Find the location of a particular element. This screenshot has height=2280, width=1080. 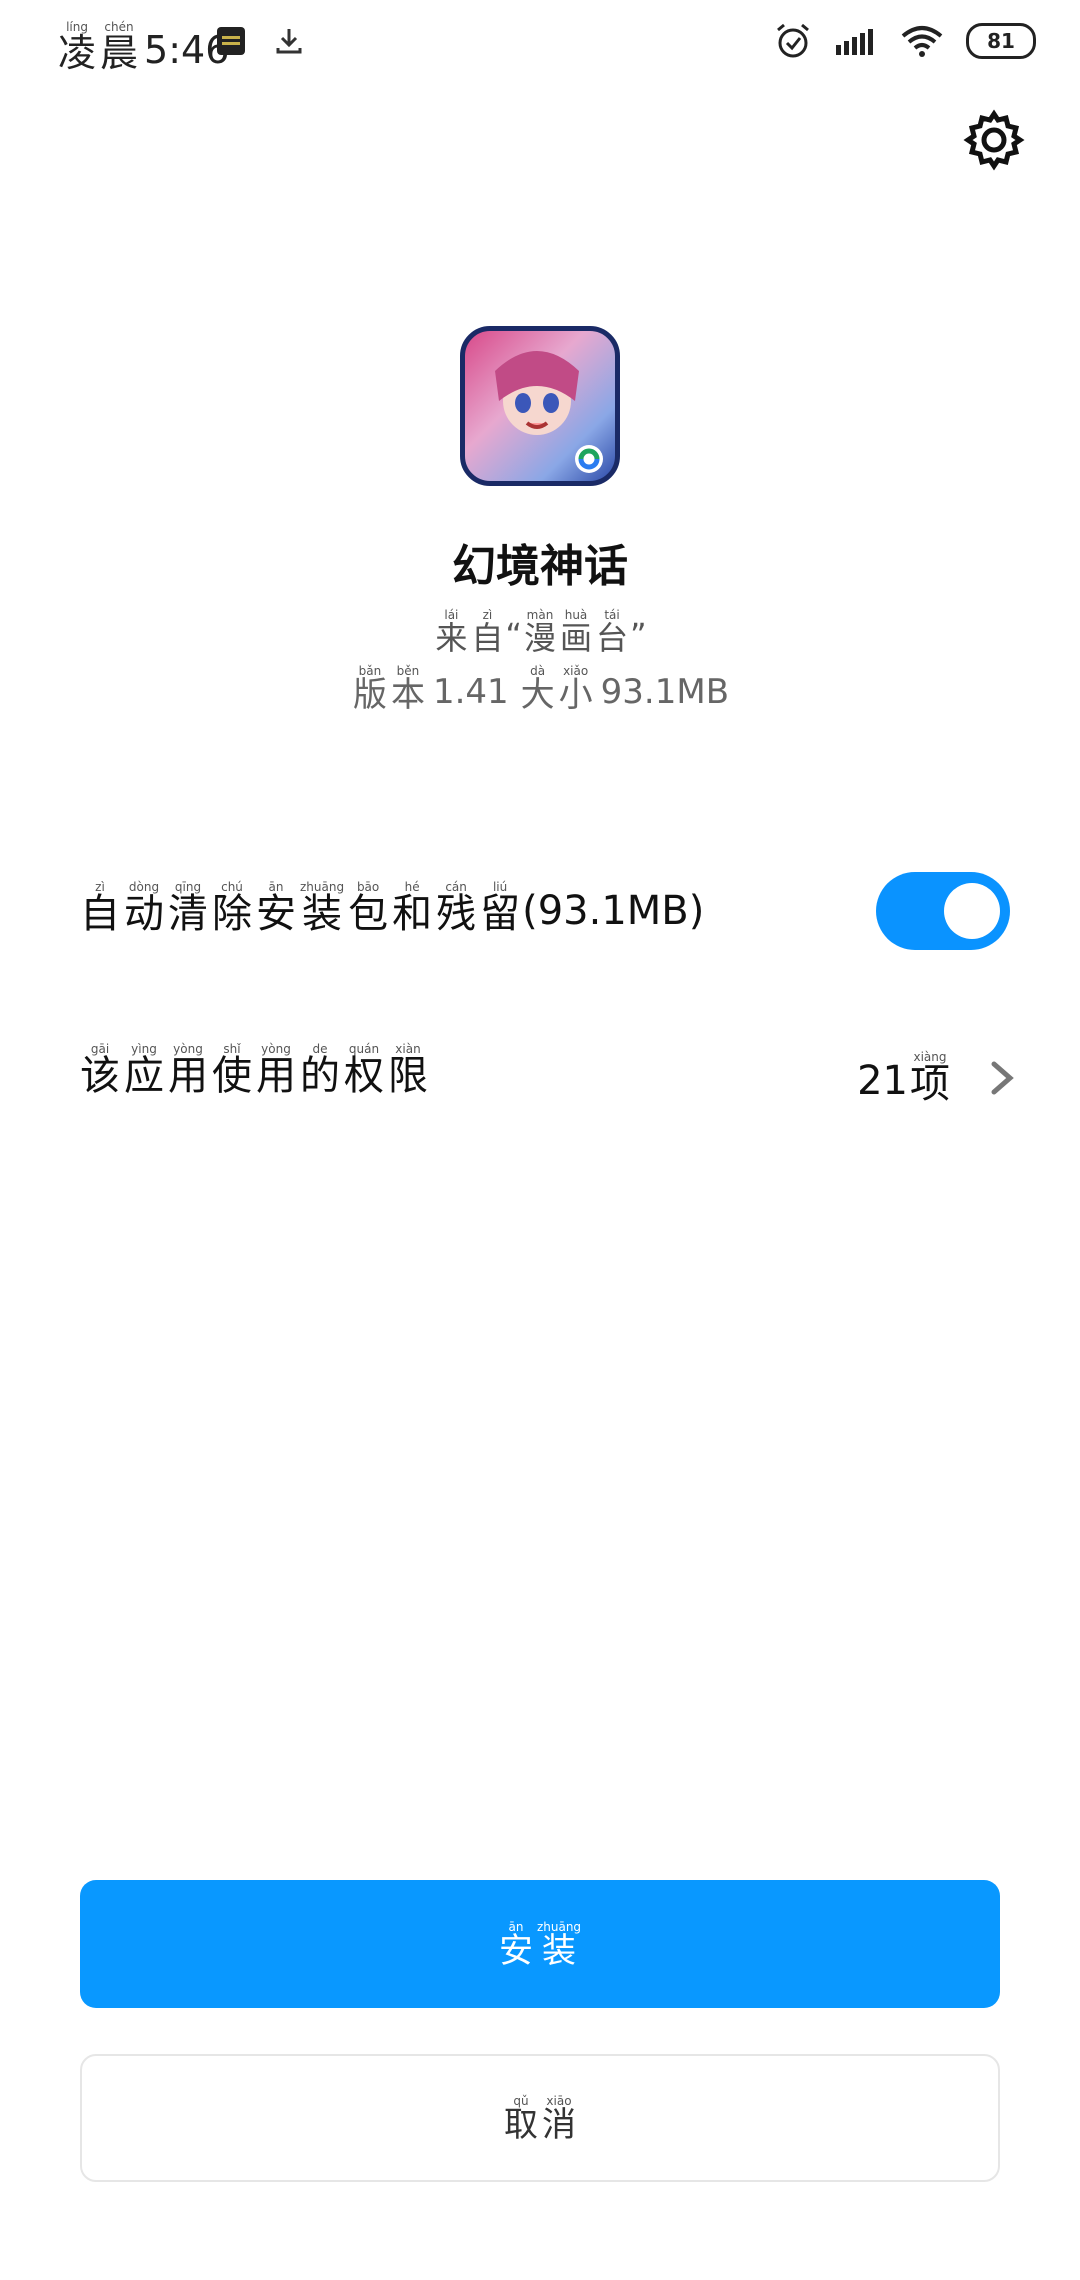

battery-icon: 81 is located at coordinates (1001, 41).